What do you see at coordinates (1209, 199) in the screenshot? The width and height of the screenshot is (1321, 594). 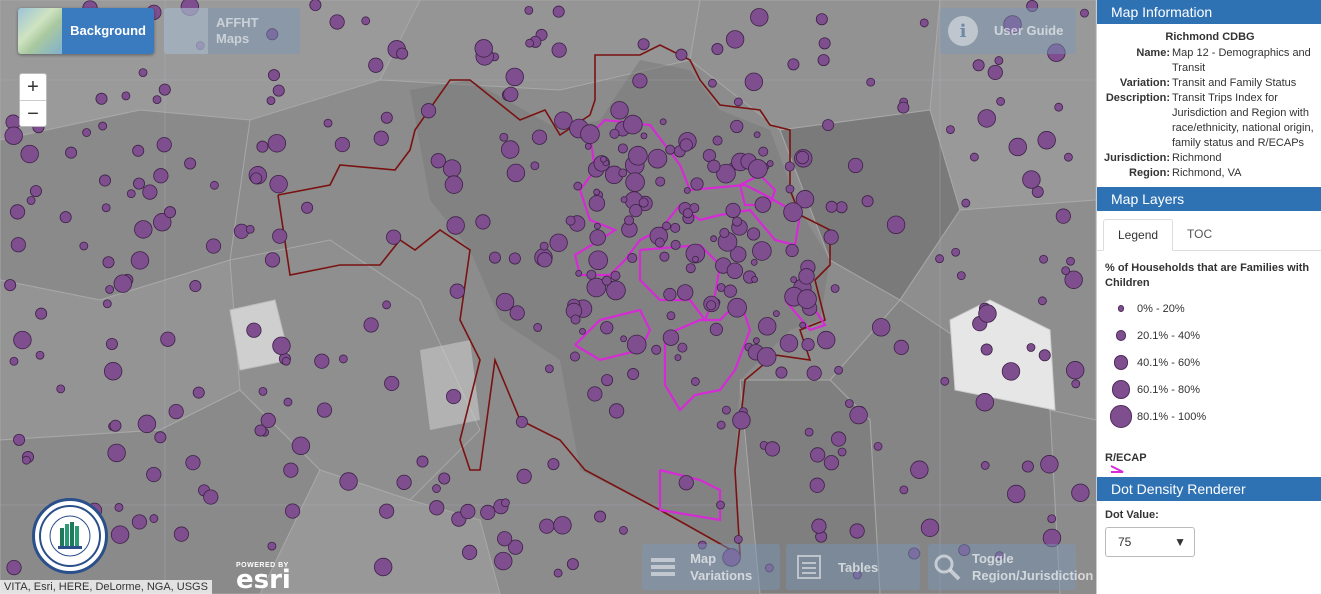 I see `map-layers-header: Map Layers` at bounding box center [1209, 199].